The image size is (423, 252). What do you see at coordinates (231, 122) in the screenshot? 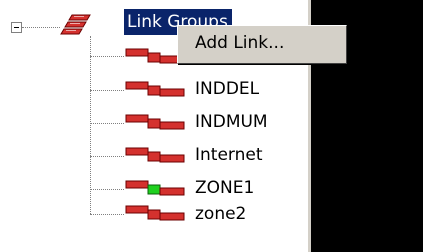
I see `tree-item-label: INDMUM` at bounding box center [231, 122].